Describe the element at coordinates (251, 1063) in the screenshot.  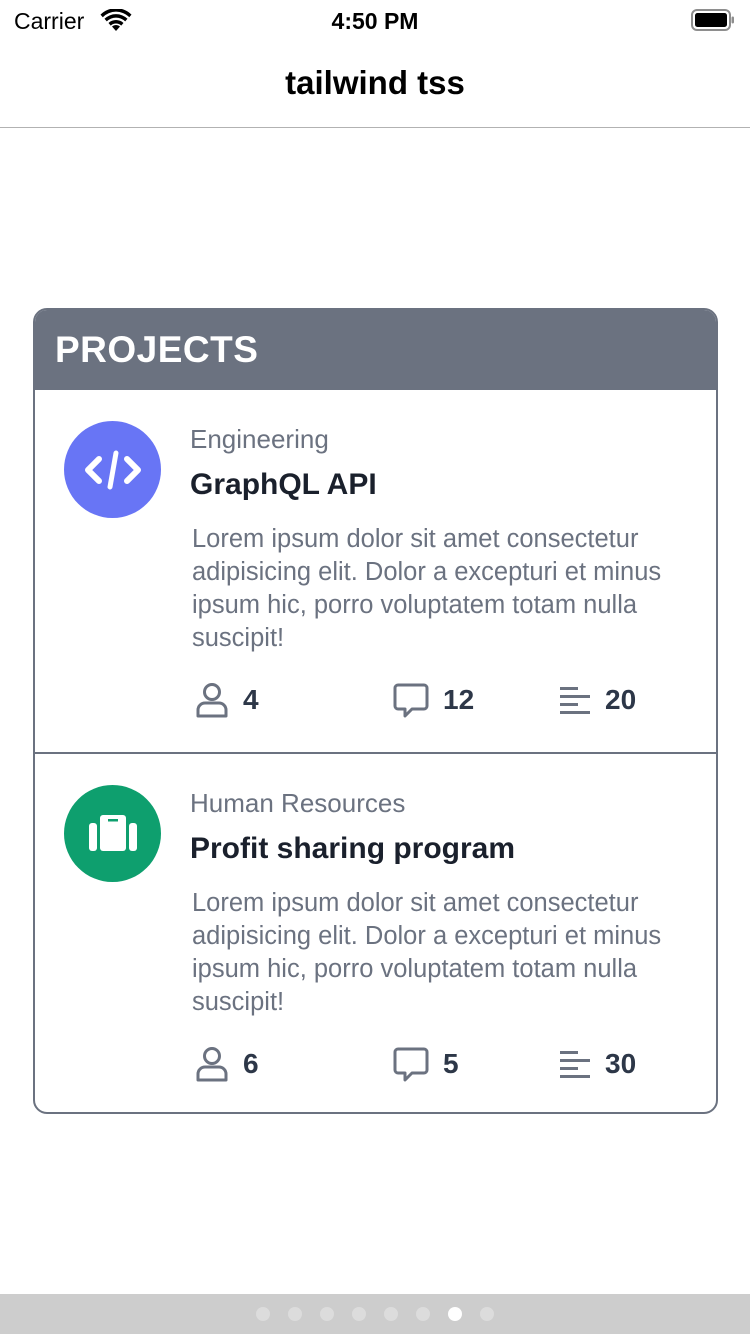
I see `members-count: 6` at that location.